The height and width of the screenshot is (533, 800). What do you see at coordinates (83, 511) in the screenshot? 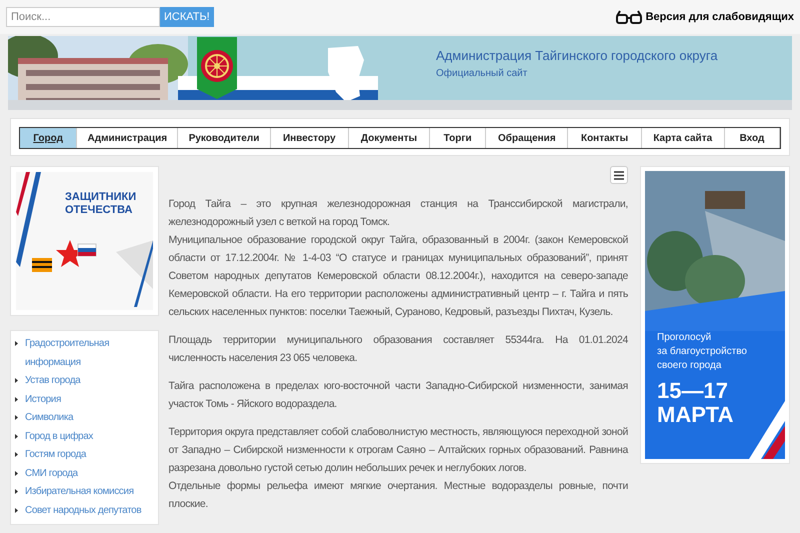
I see `sidebar-link: Совет народных депутатов` at bounding box center [83, 511].